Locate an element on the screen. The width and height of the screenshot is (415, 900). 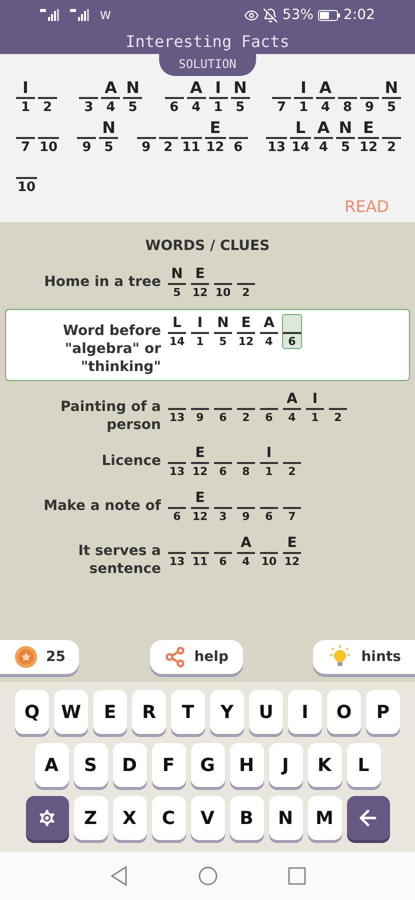
clue-row: Make a note of 6 E 12 3 9 6 7 is located at coordinates (207, 506).